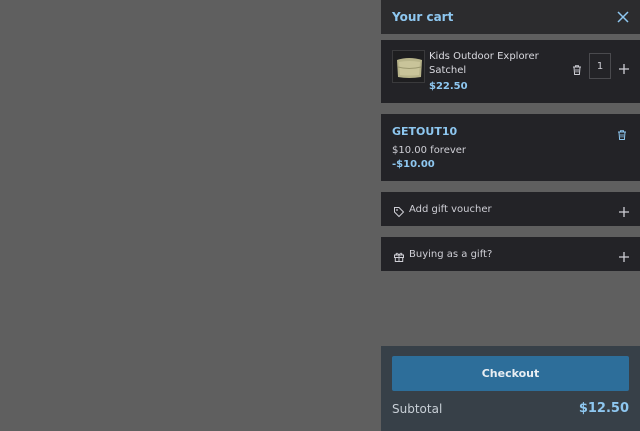 This screenshot has width=640, height=431. Describe the element at coordinates (603, 408) in the screenshot. I see `subtotal-value: $12.50` at that location.